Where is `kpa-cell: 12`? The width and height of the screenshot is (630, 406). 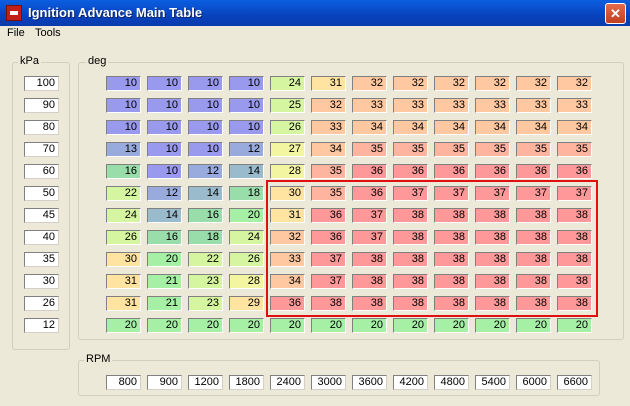
kpa-cell: 12 is located at coordinates (41, 325).